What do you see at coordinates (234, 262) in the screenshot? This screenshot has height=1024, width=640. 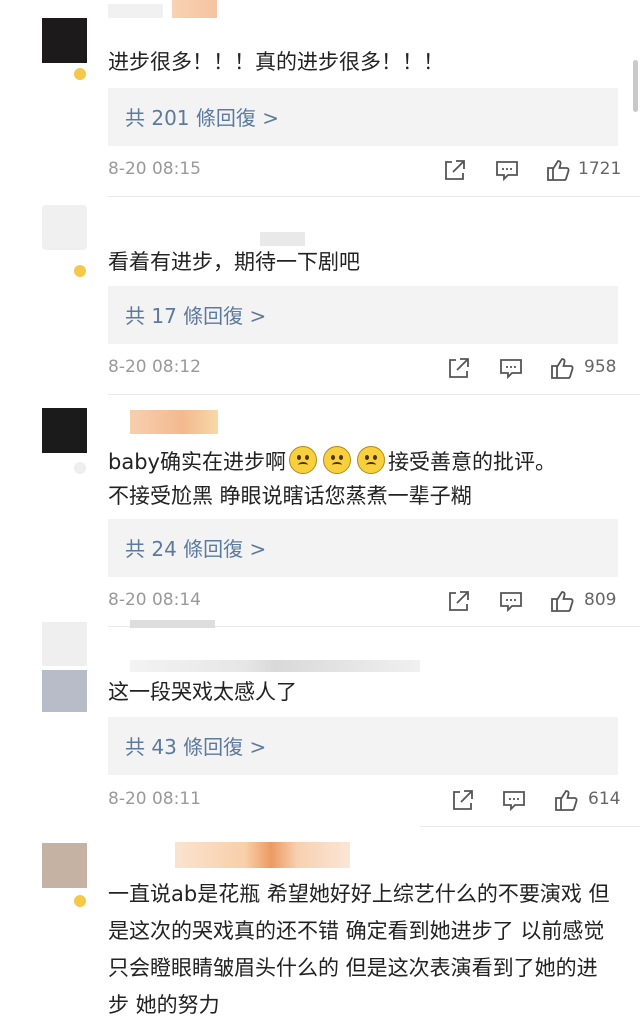 I see `comment-text: 看着有进步，期待一下剧吧` at bounding box center [234, 262].